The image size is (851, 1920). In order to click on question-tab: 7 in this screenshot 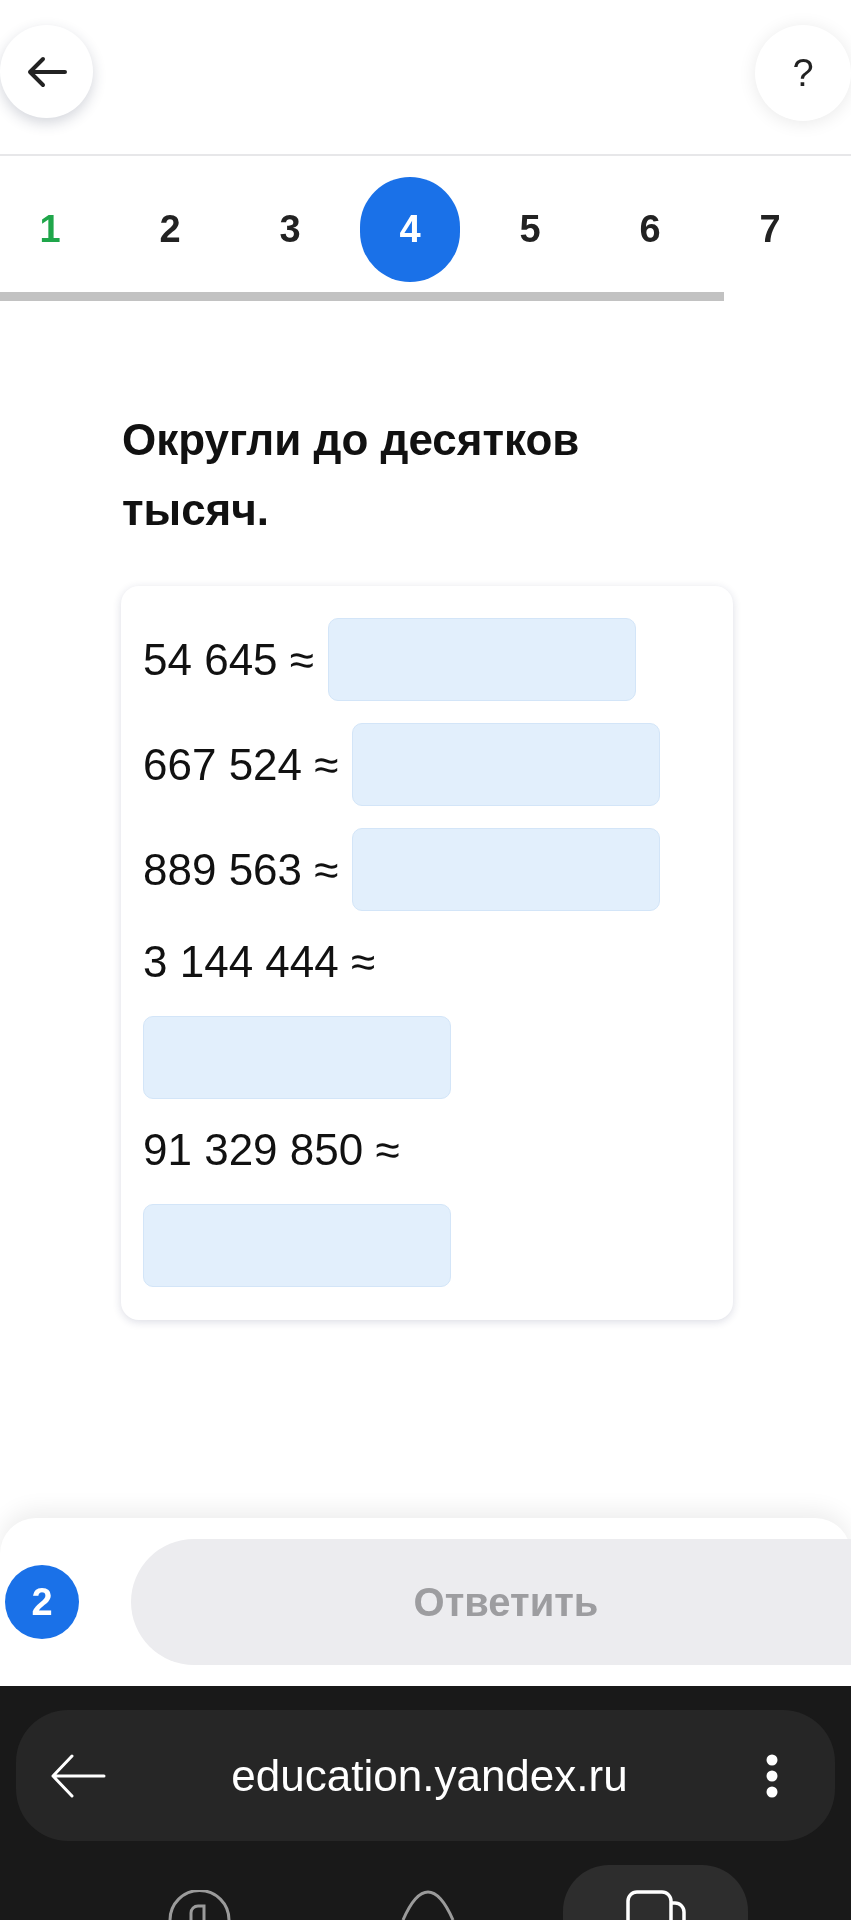, I will do `click(770, 229)`.